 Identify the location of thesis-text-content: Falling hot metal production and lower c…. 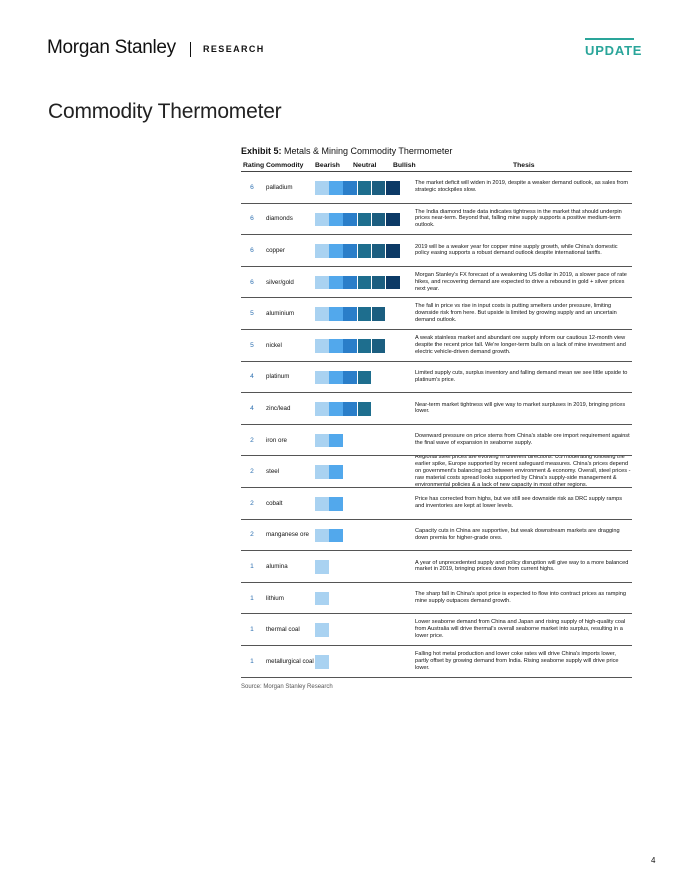
(517, 660).